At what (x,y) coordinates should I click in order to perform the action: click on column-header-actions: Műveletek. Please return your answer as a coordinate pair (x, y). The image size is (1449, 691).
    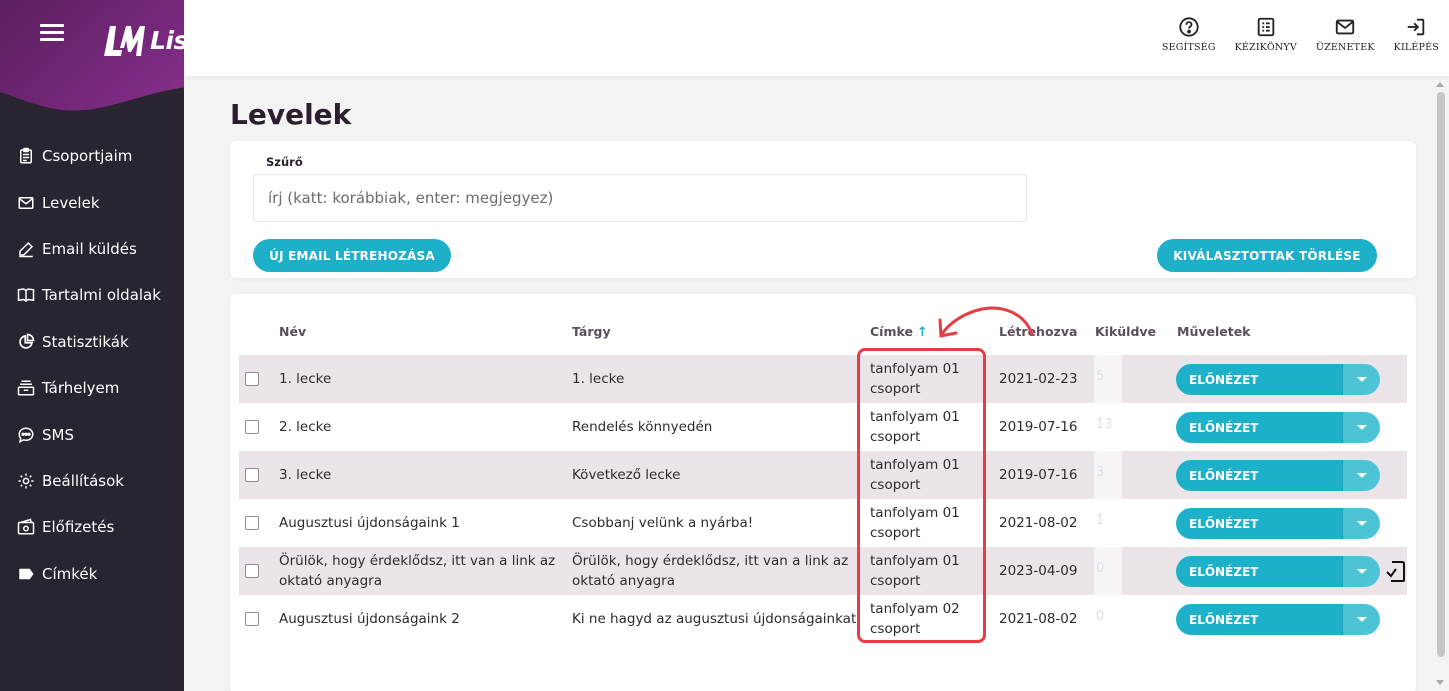
    Looking at the image, I should click on (1214, 331).